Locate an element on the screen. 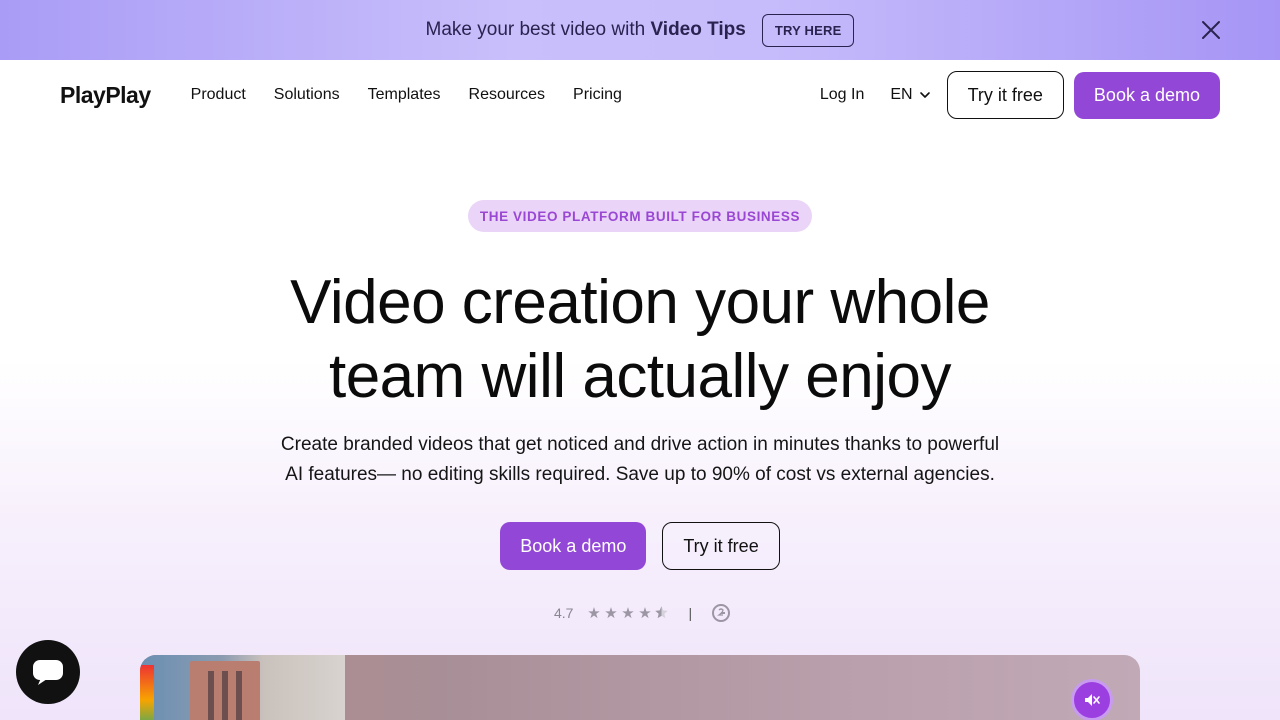 This screenshot has height=720, width=1280. hero-cta-row: Book a demo Try it free is located at coordinates (640, 546).